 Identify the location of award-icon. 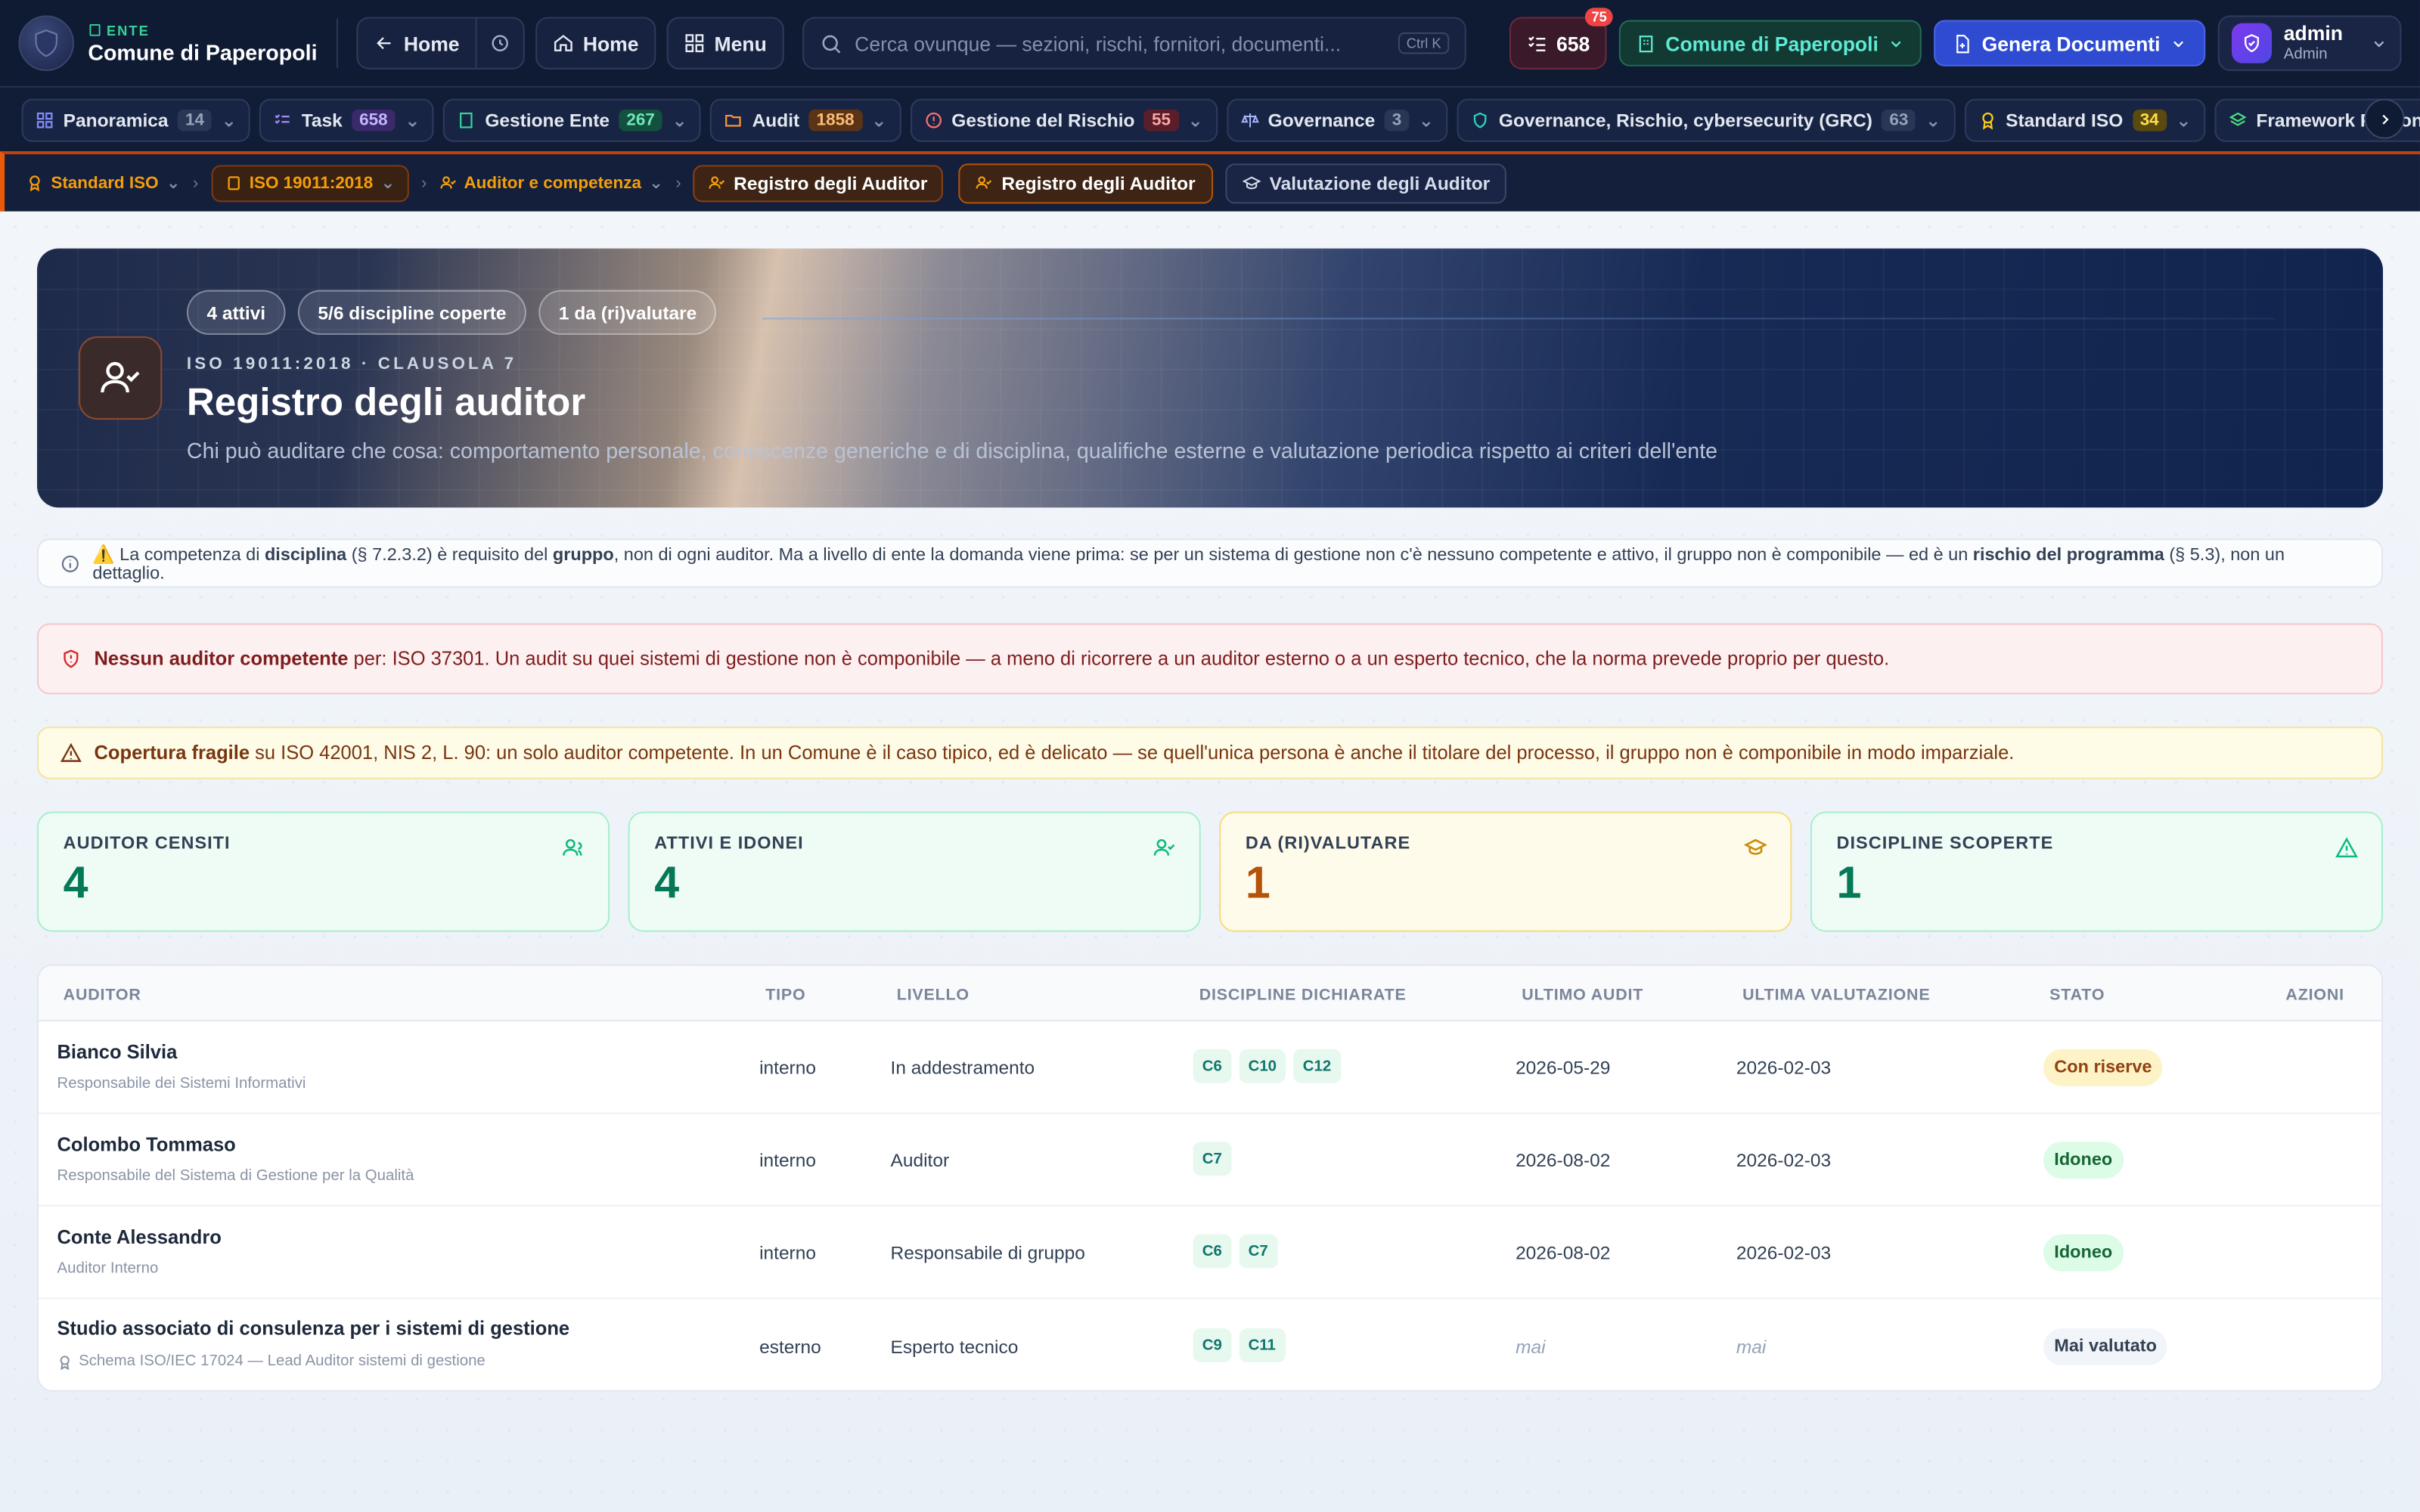
(1987, 120).